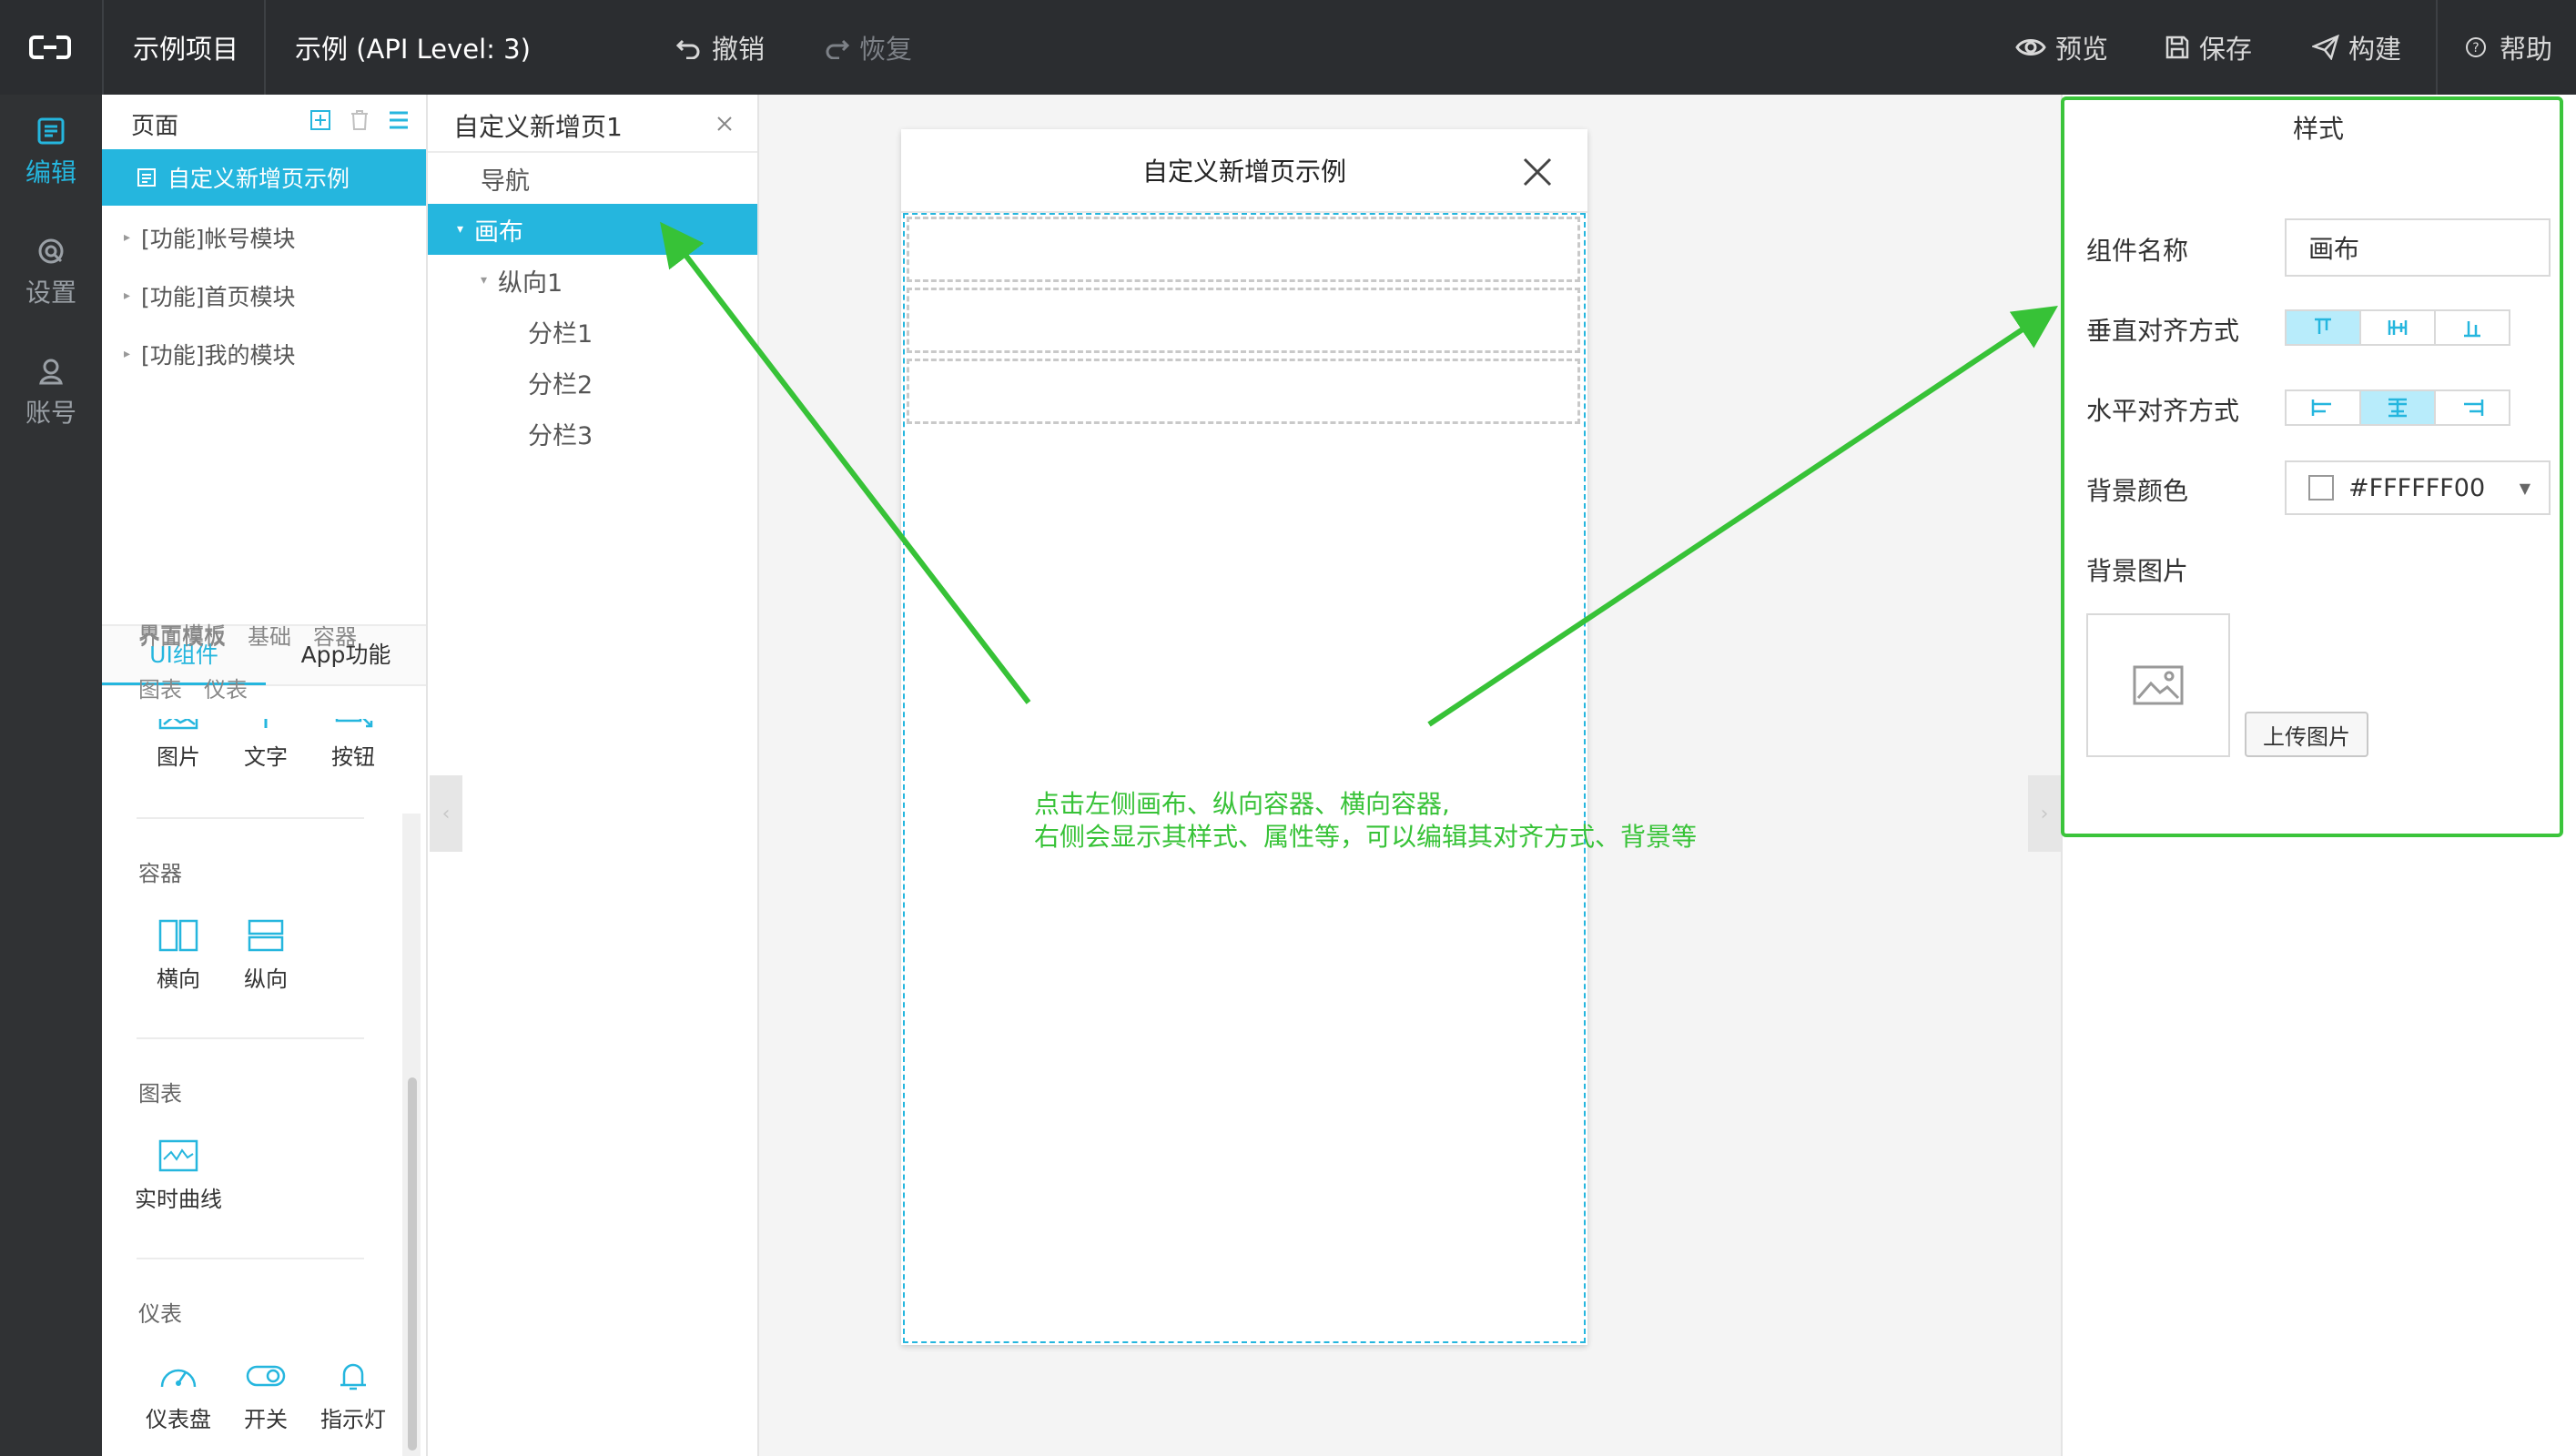  Describe the element at coordinates (484, 280) in the screenshot. I see `caret-down-icon: ▾` at that location.